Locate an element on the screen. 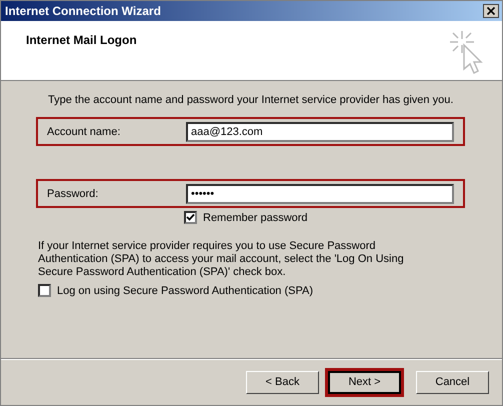 The image size is (503, 406). checkbox-label: Remember password is located at coordinates (255, 218).